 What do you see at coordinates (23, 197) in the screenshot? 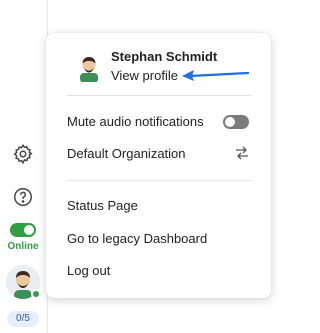
I see `help-circle-icon` at bounding box center [23, 197].